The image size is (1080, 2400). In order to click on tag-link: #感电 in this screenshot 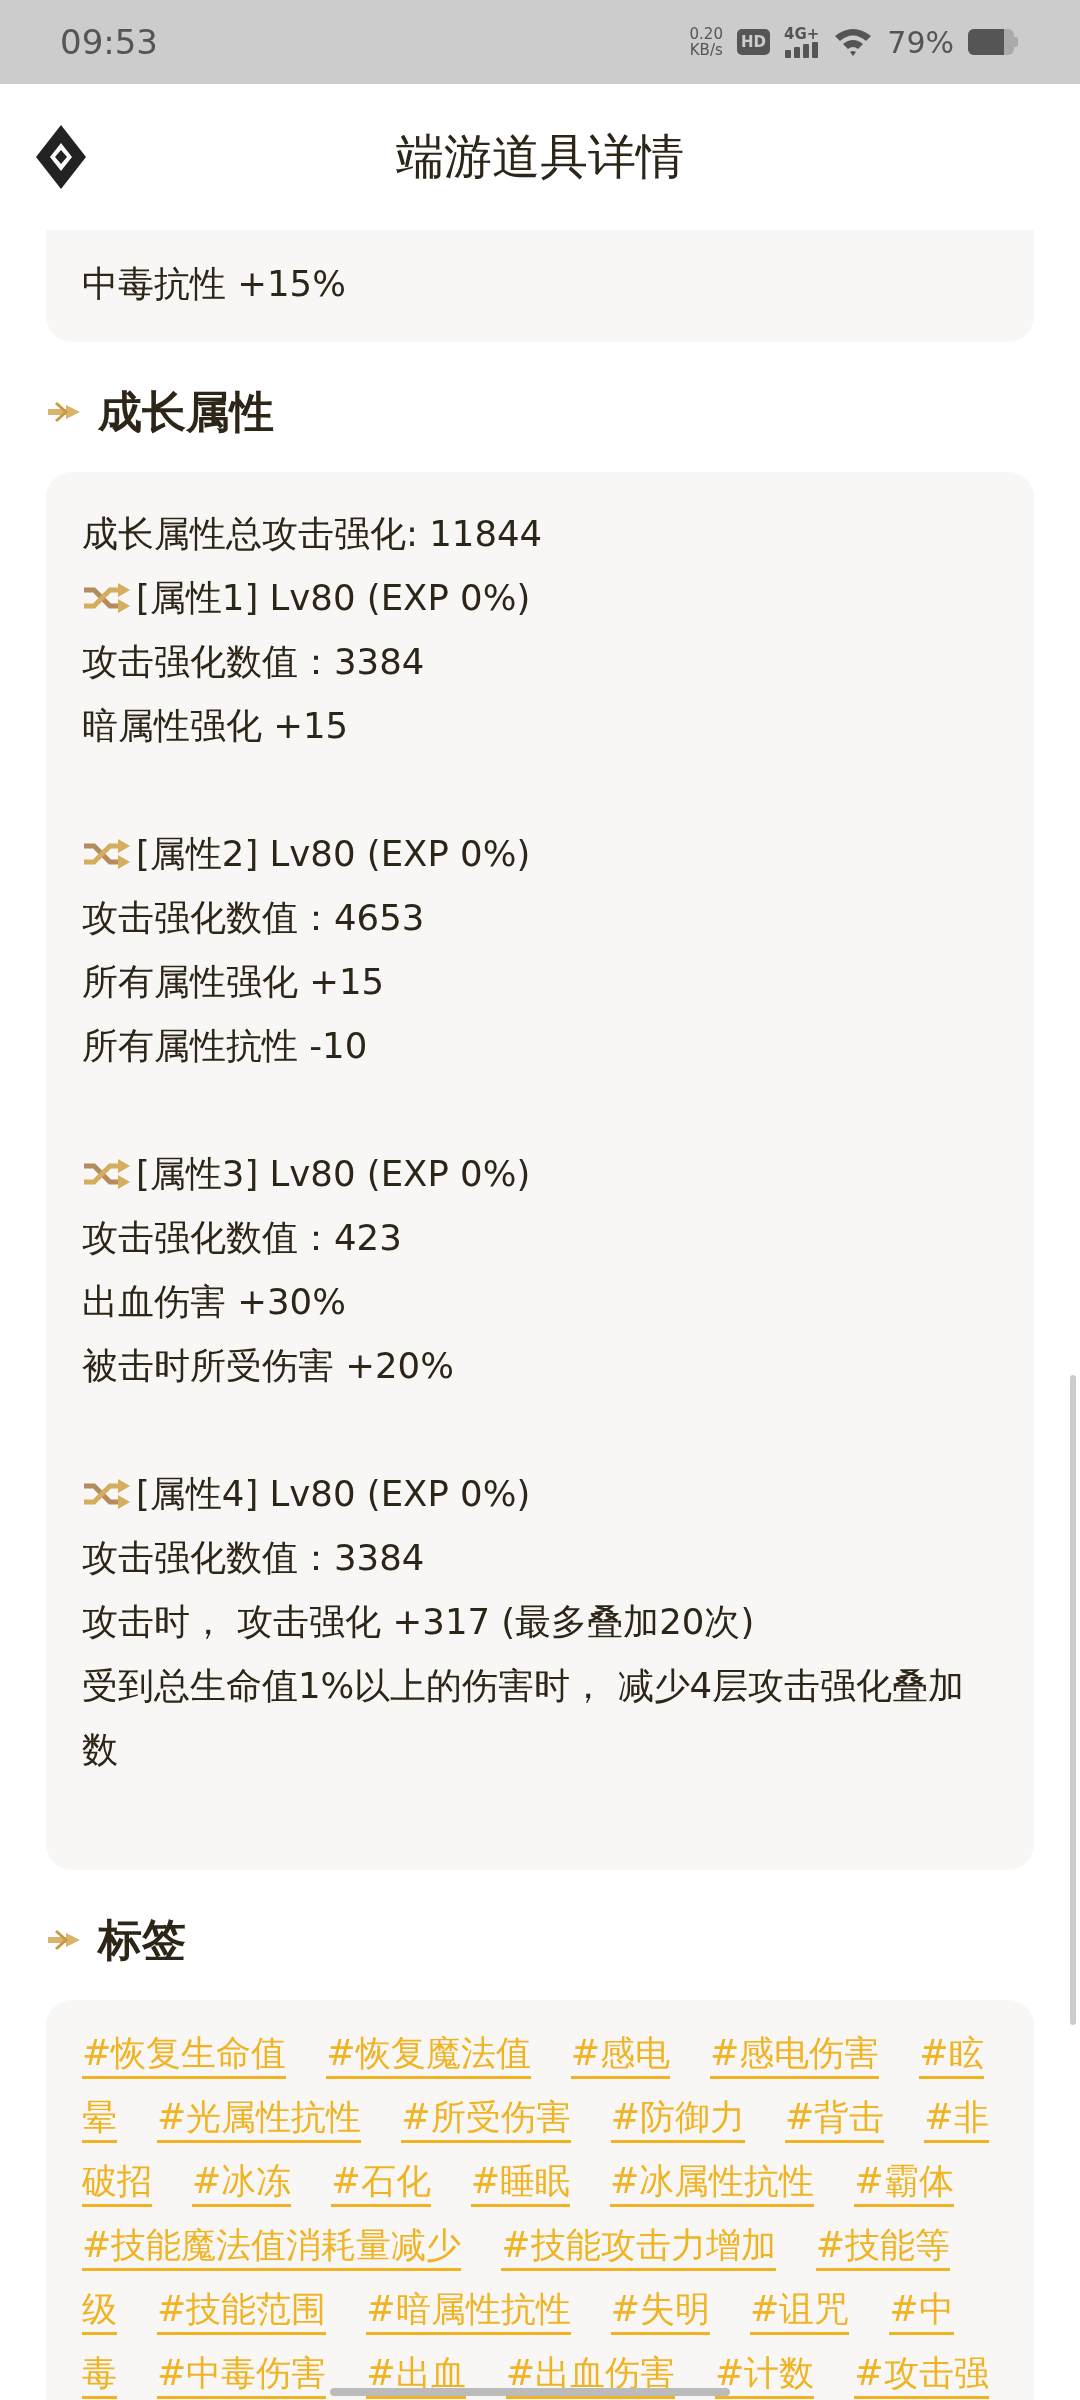, I will do `click(620, 2054)`.